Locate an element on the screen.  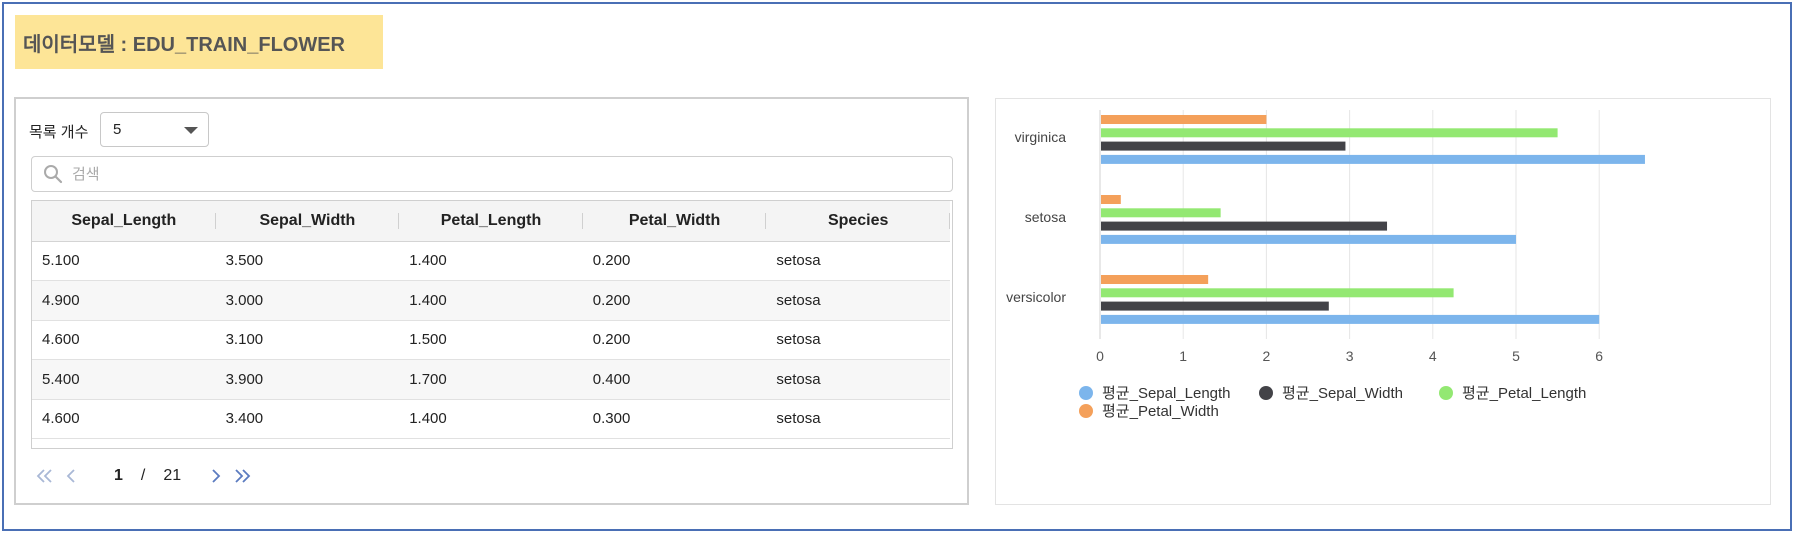
pagination: 1 / 21 is located at coordinates (143, 476).